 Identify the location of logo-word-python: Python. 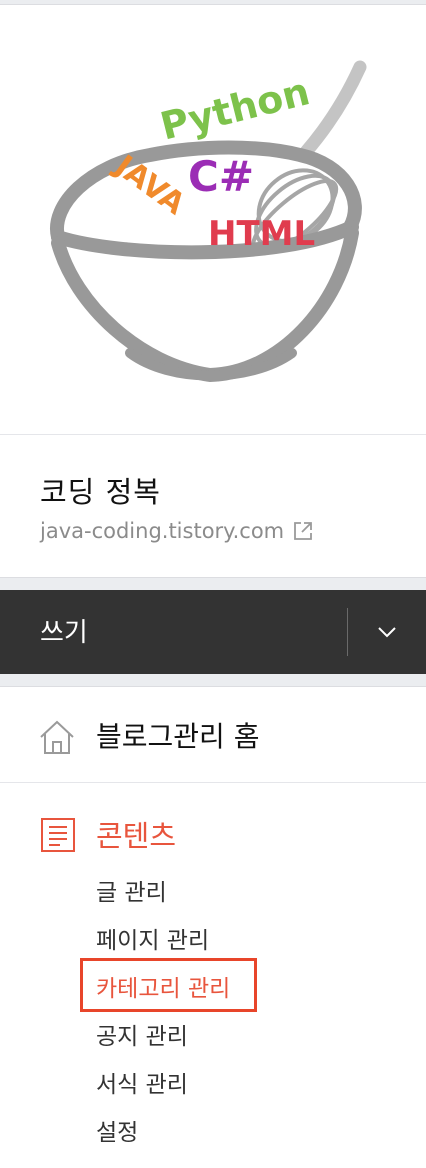
(235, 108).